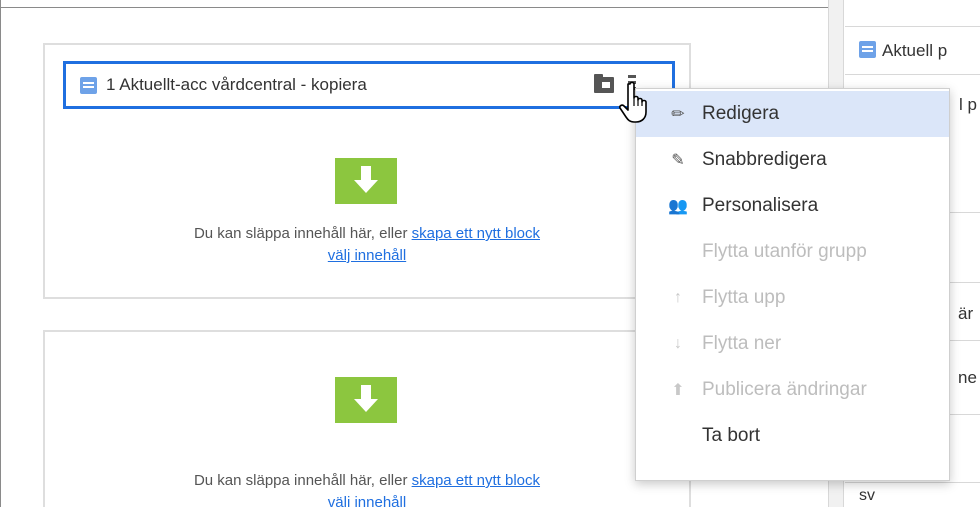 The width and height of the screenshot is (980, 507). What do you see at coordinates (678, 343) in the screenshot?
I see `arrow-down-icon: ↓` at bounding box center [678, 343].